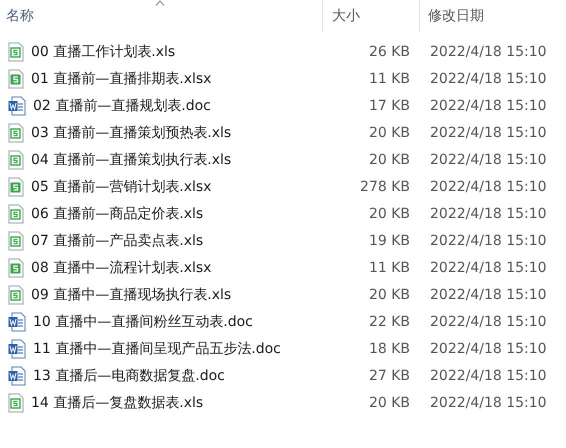 This screenshot has height=448, width=566. Describe the element at coordinates (20, 16) in the screenshot. I see `column-header: 名称` at that location.